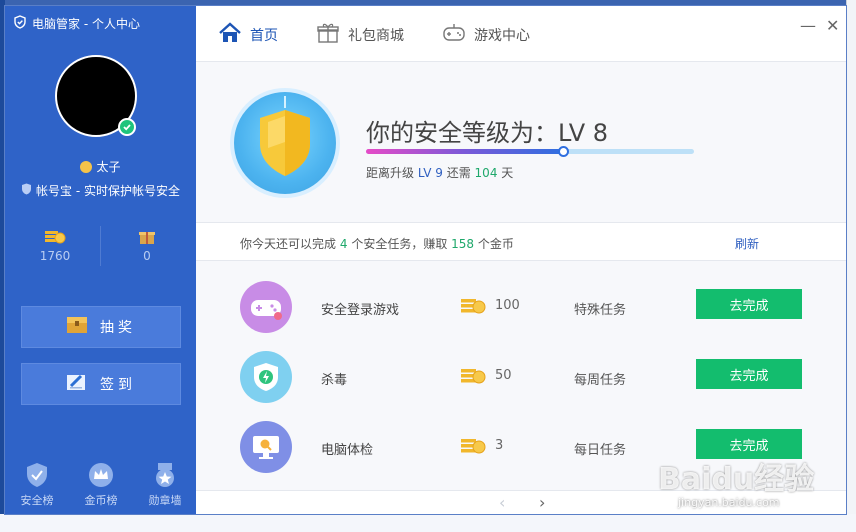  I want to click on task-summary-text: 你今天还可以完成 4 个安全任务，赚取 158 个金币, so click(377, 243).